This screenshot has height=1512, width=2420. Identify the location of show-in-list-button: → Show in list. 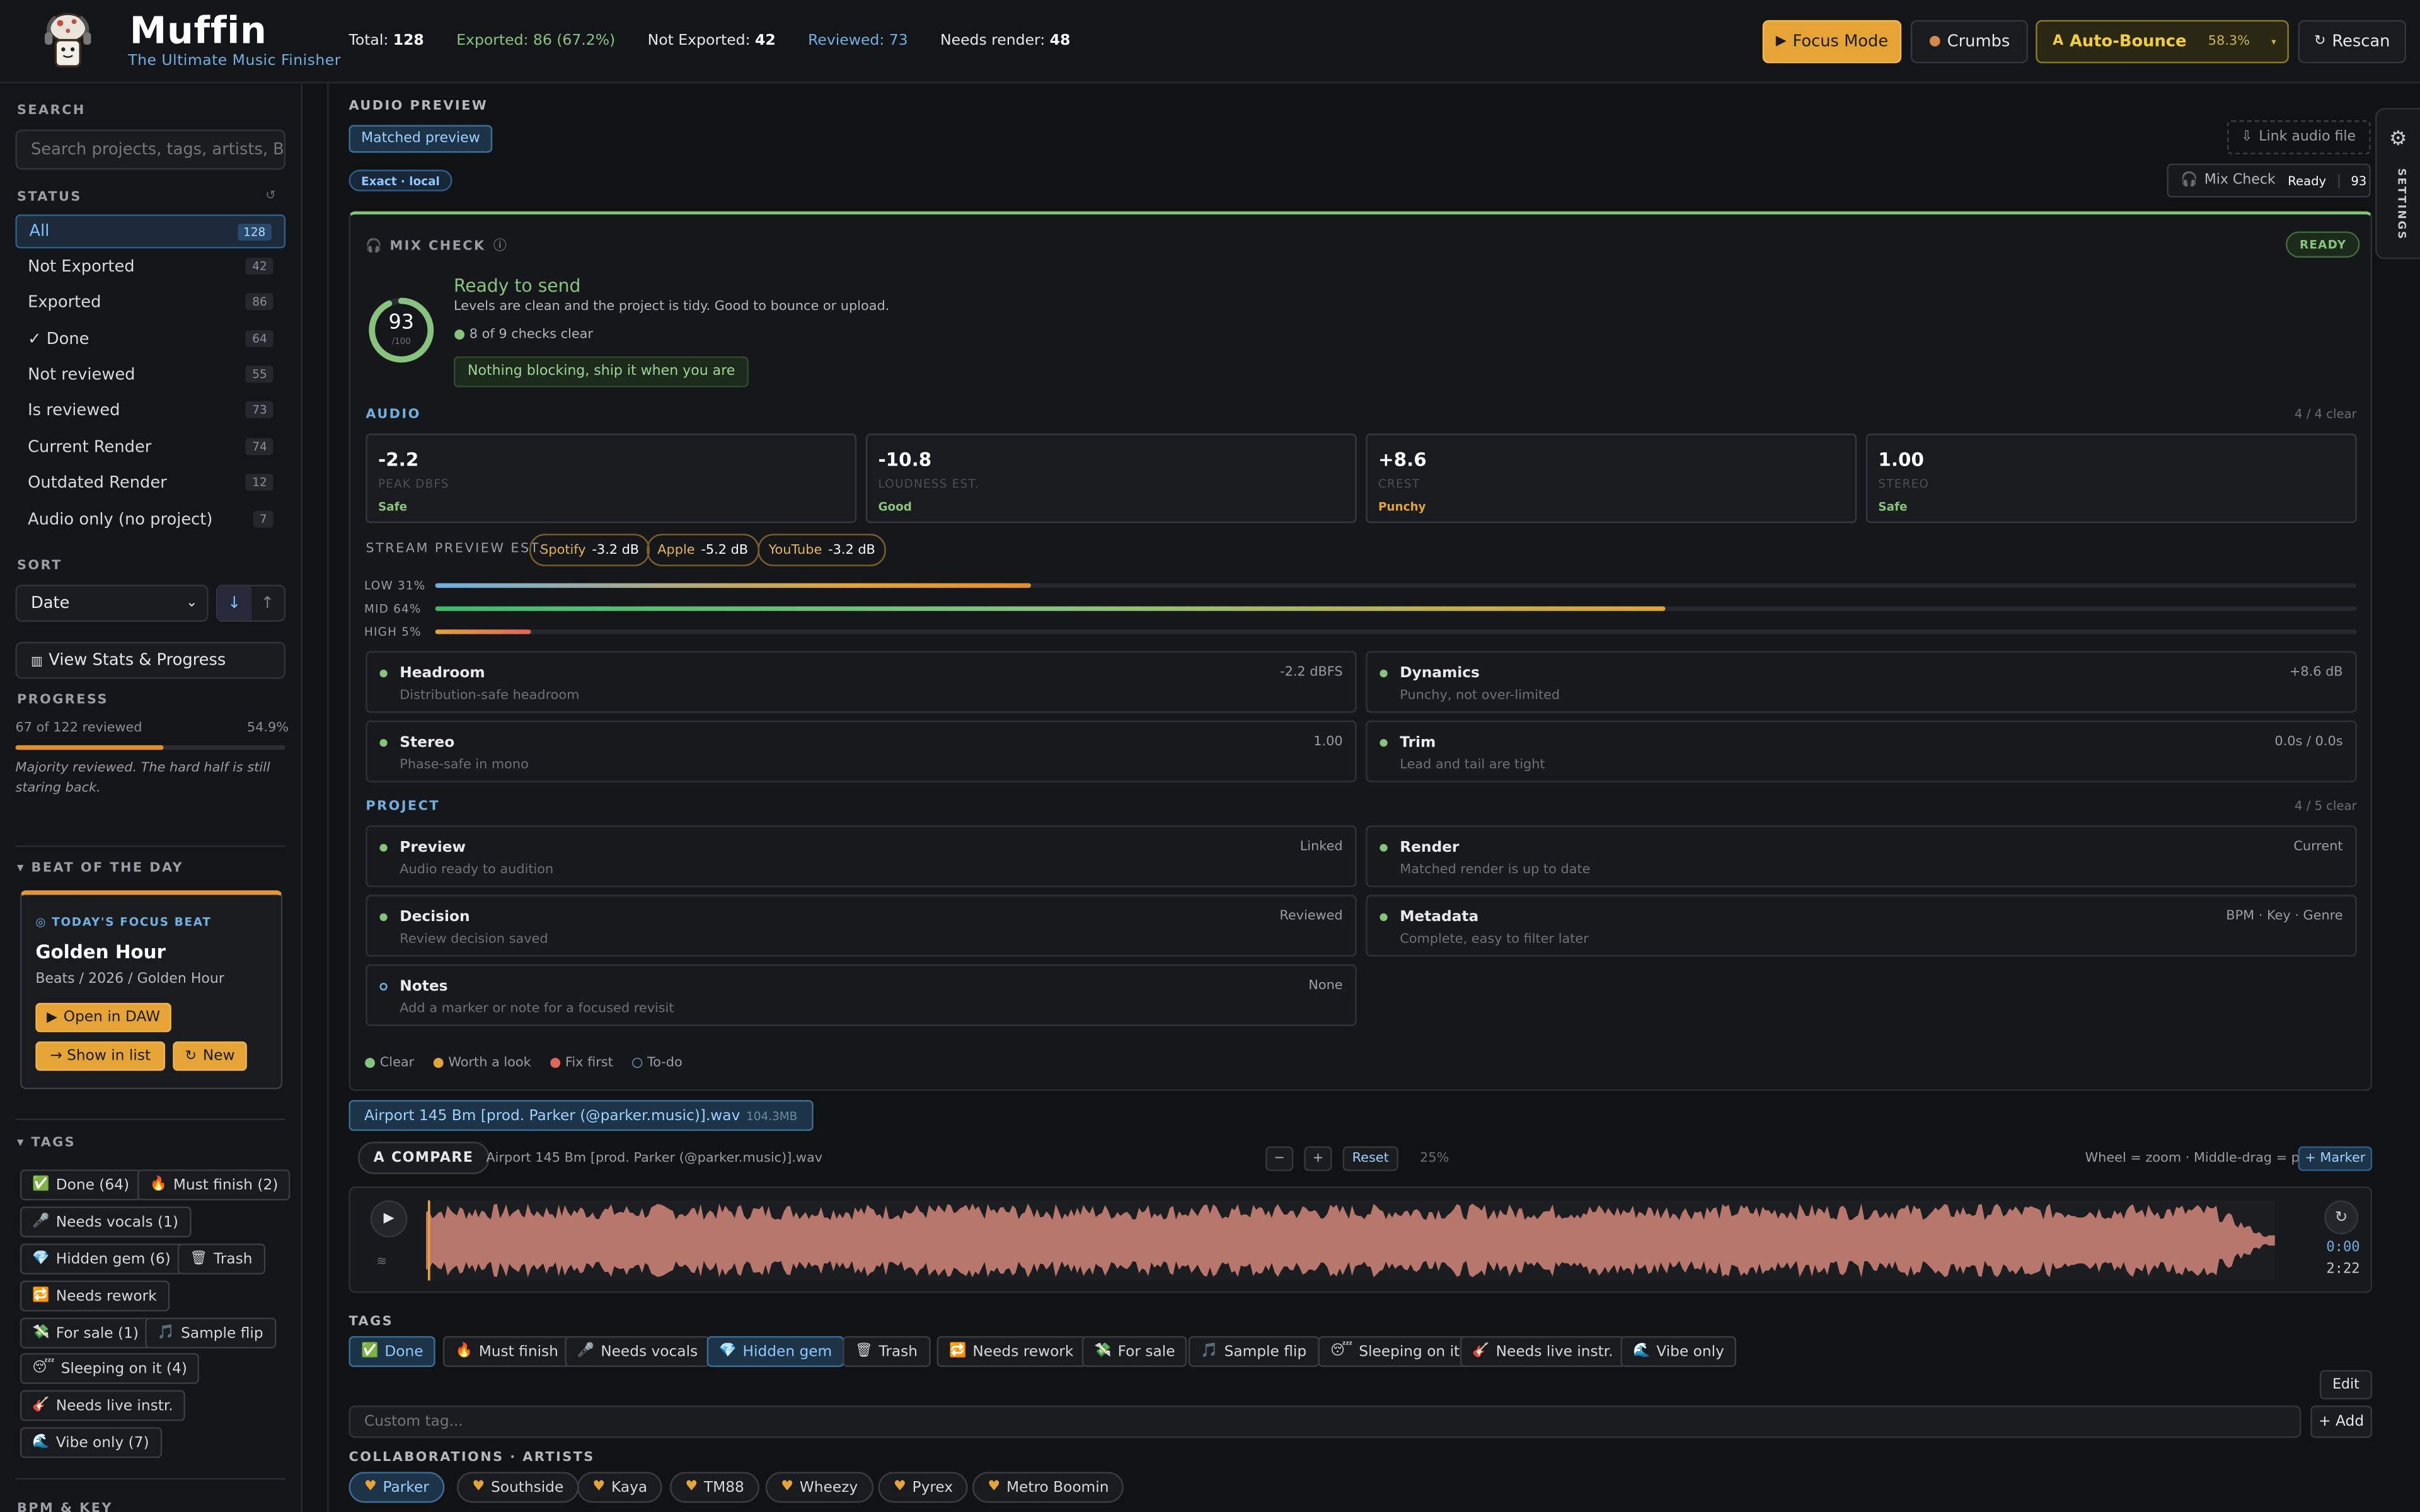
(101, 1056).